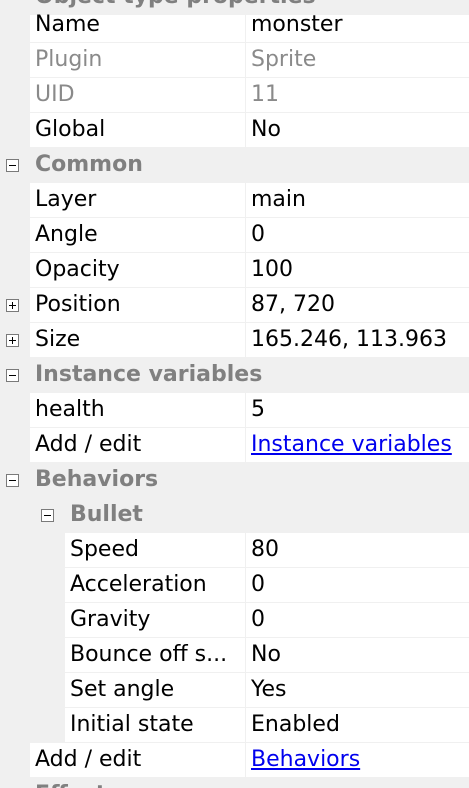  I want to click on property-row-uid: UID 11, so click(234, 95).